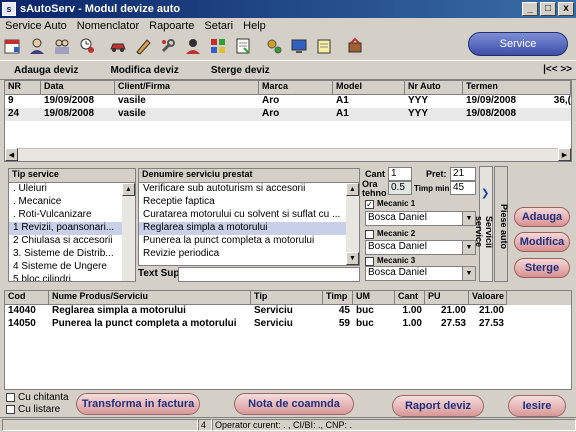 The width and height of the screenshot is (576, 432). I want to click on menu-help: Help, so click(254, 26).